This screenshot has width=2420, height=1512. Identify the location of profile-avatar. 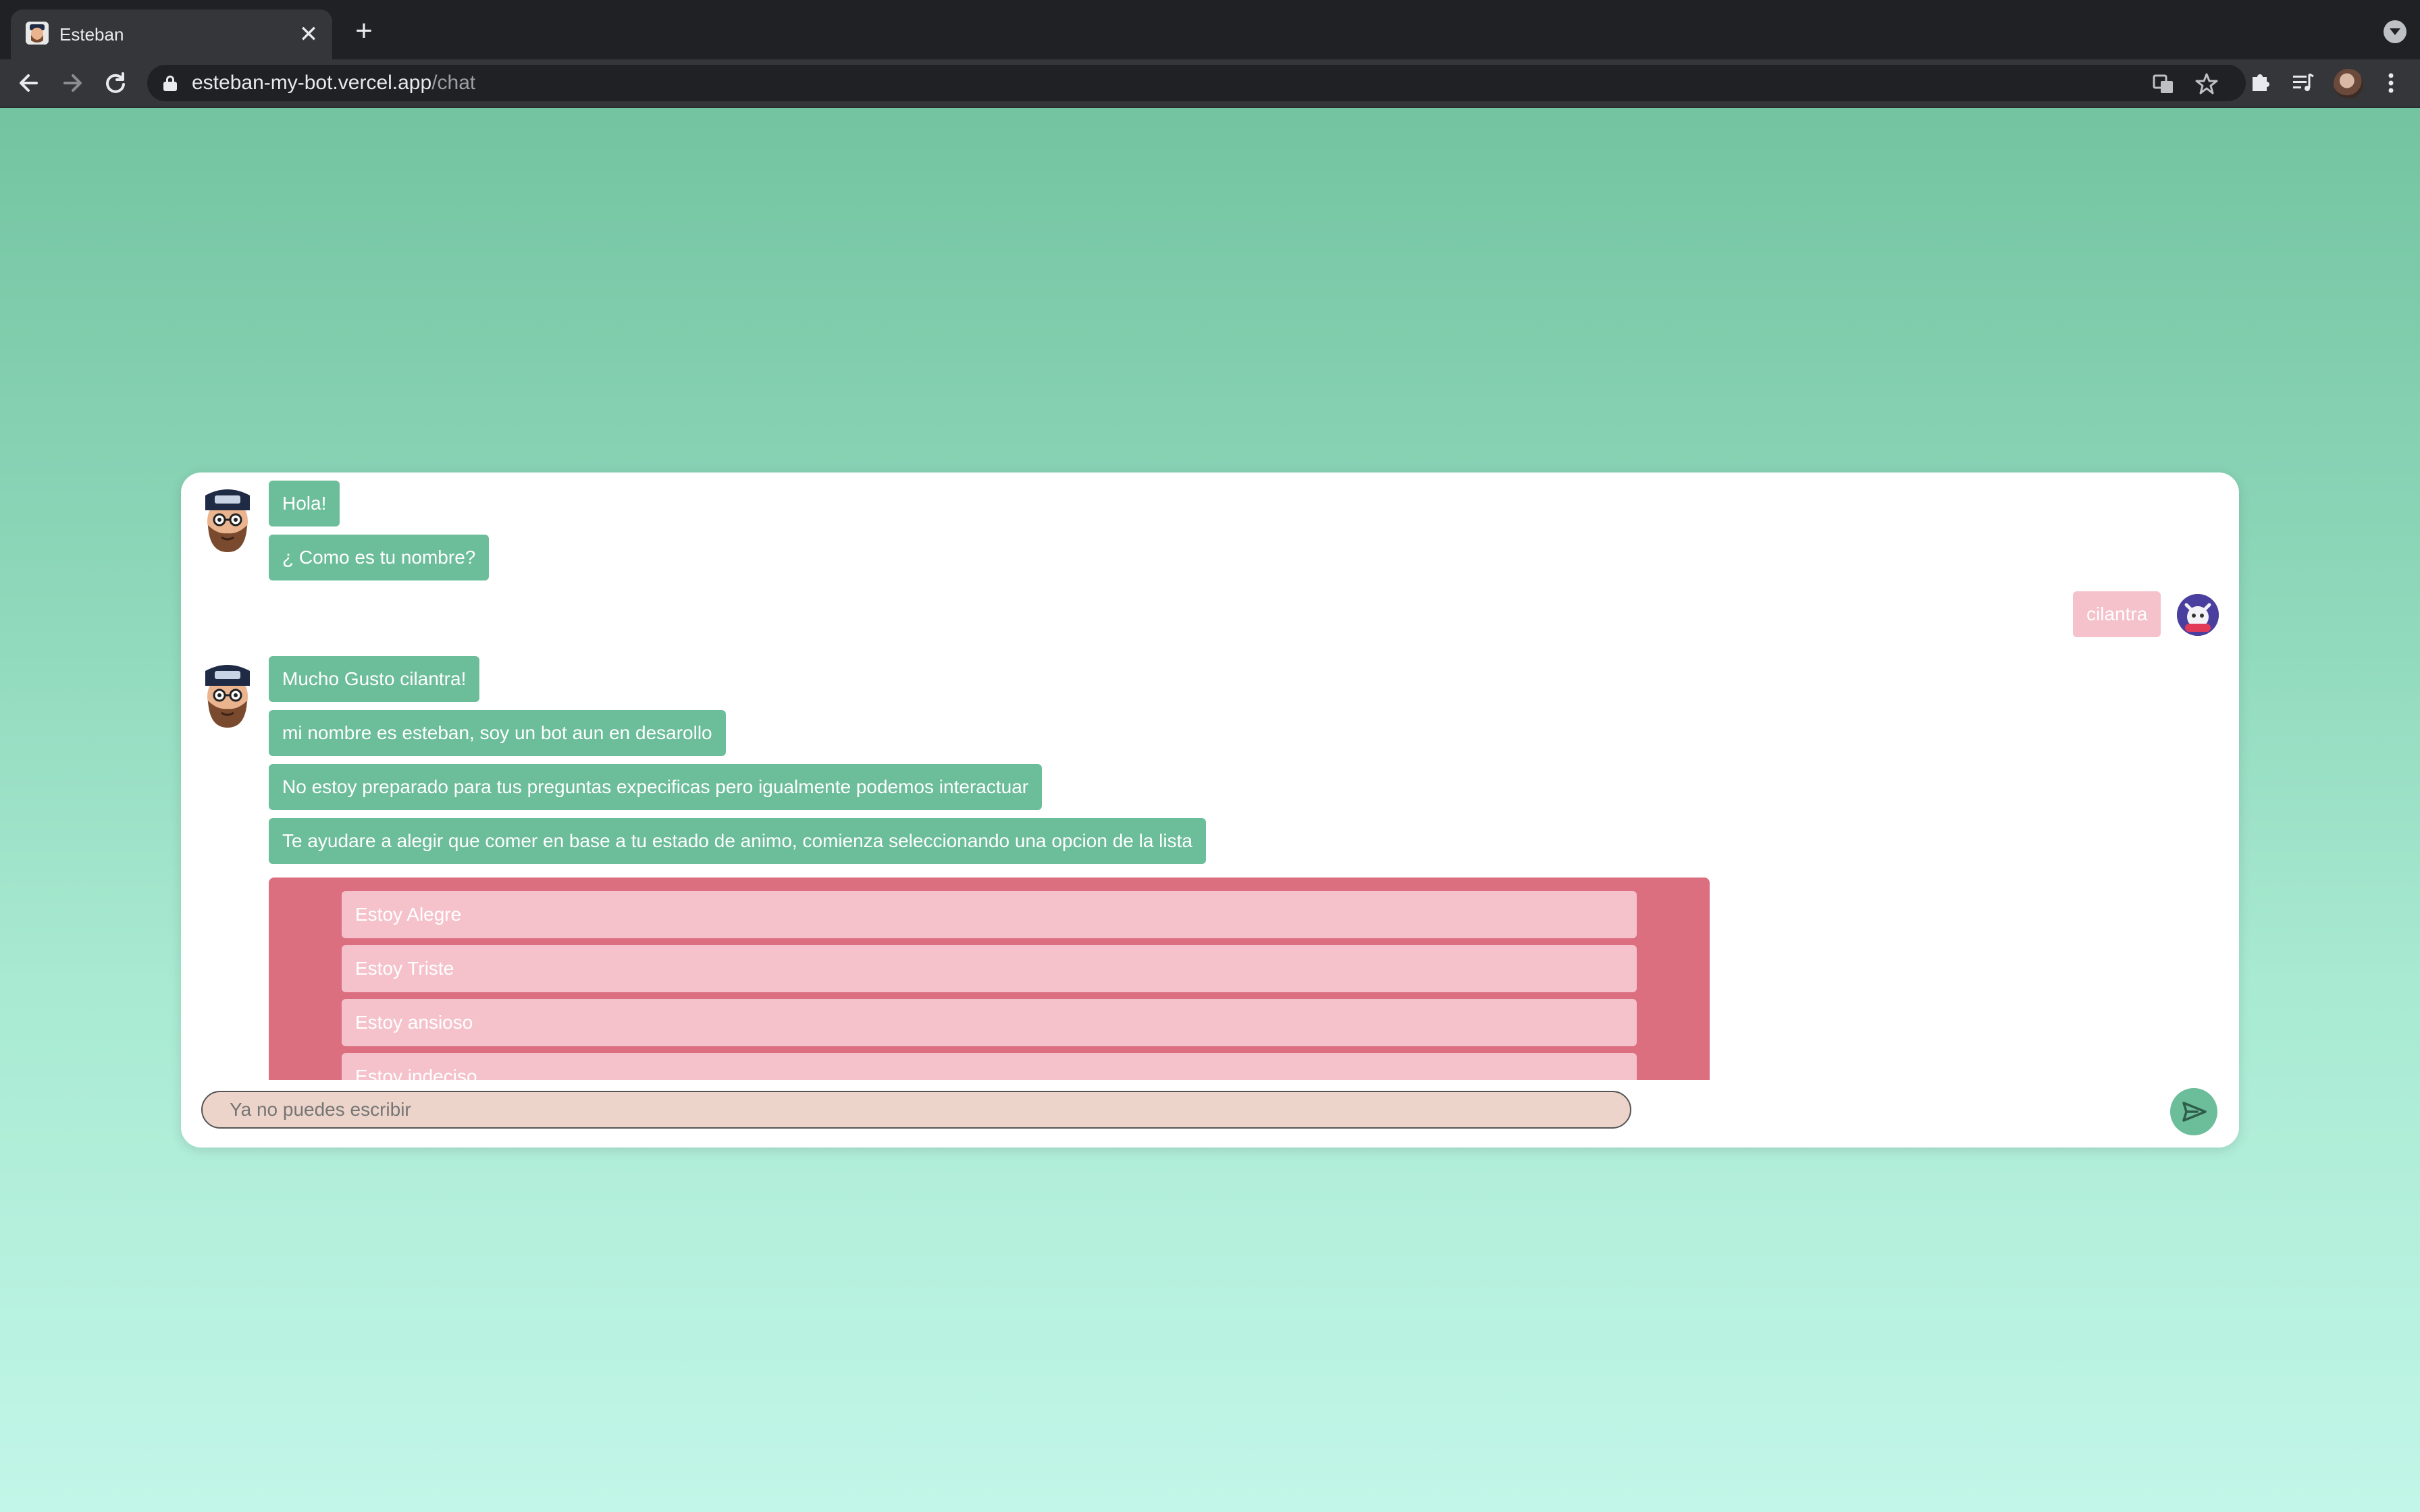
(2348, 84).